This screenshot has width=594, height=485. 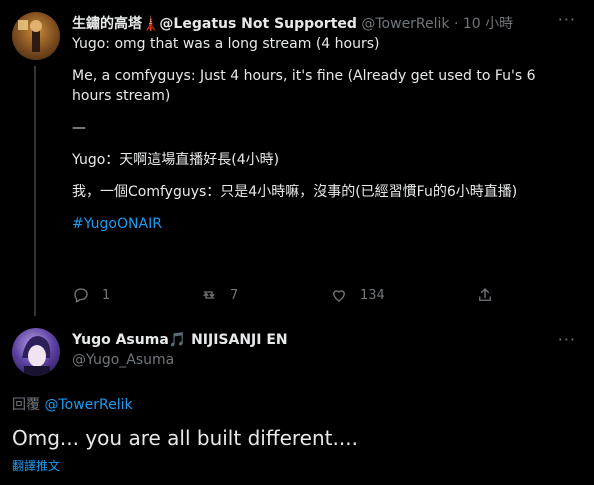 What do you see at coordinates (209, 295) in the screenshot?
I see `retweet-icon` at bounding box center [209, 295].